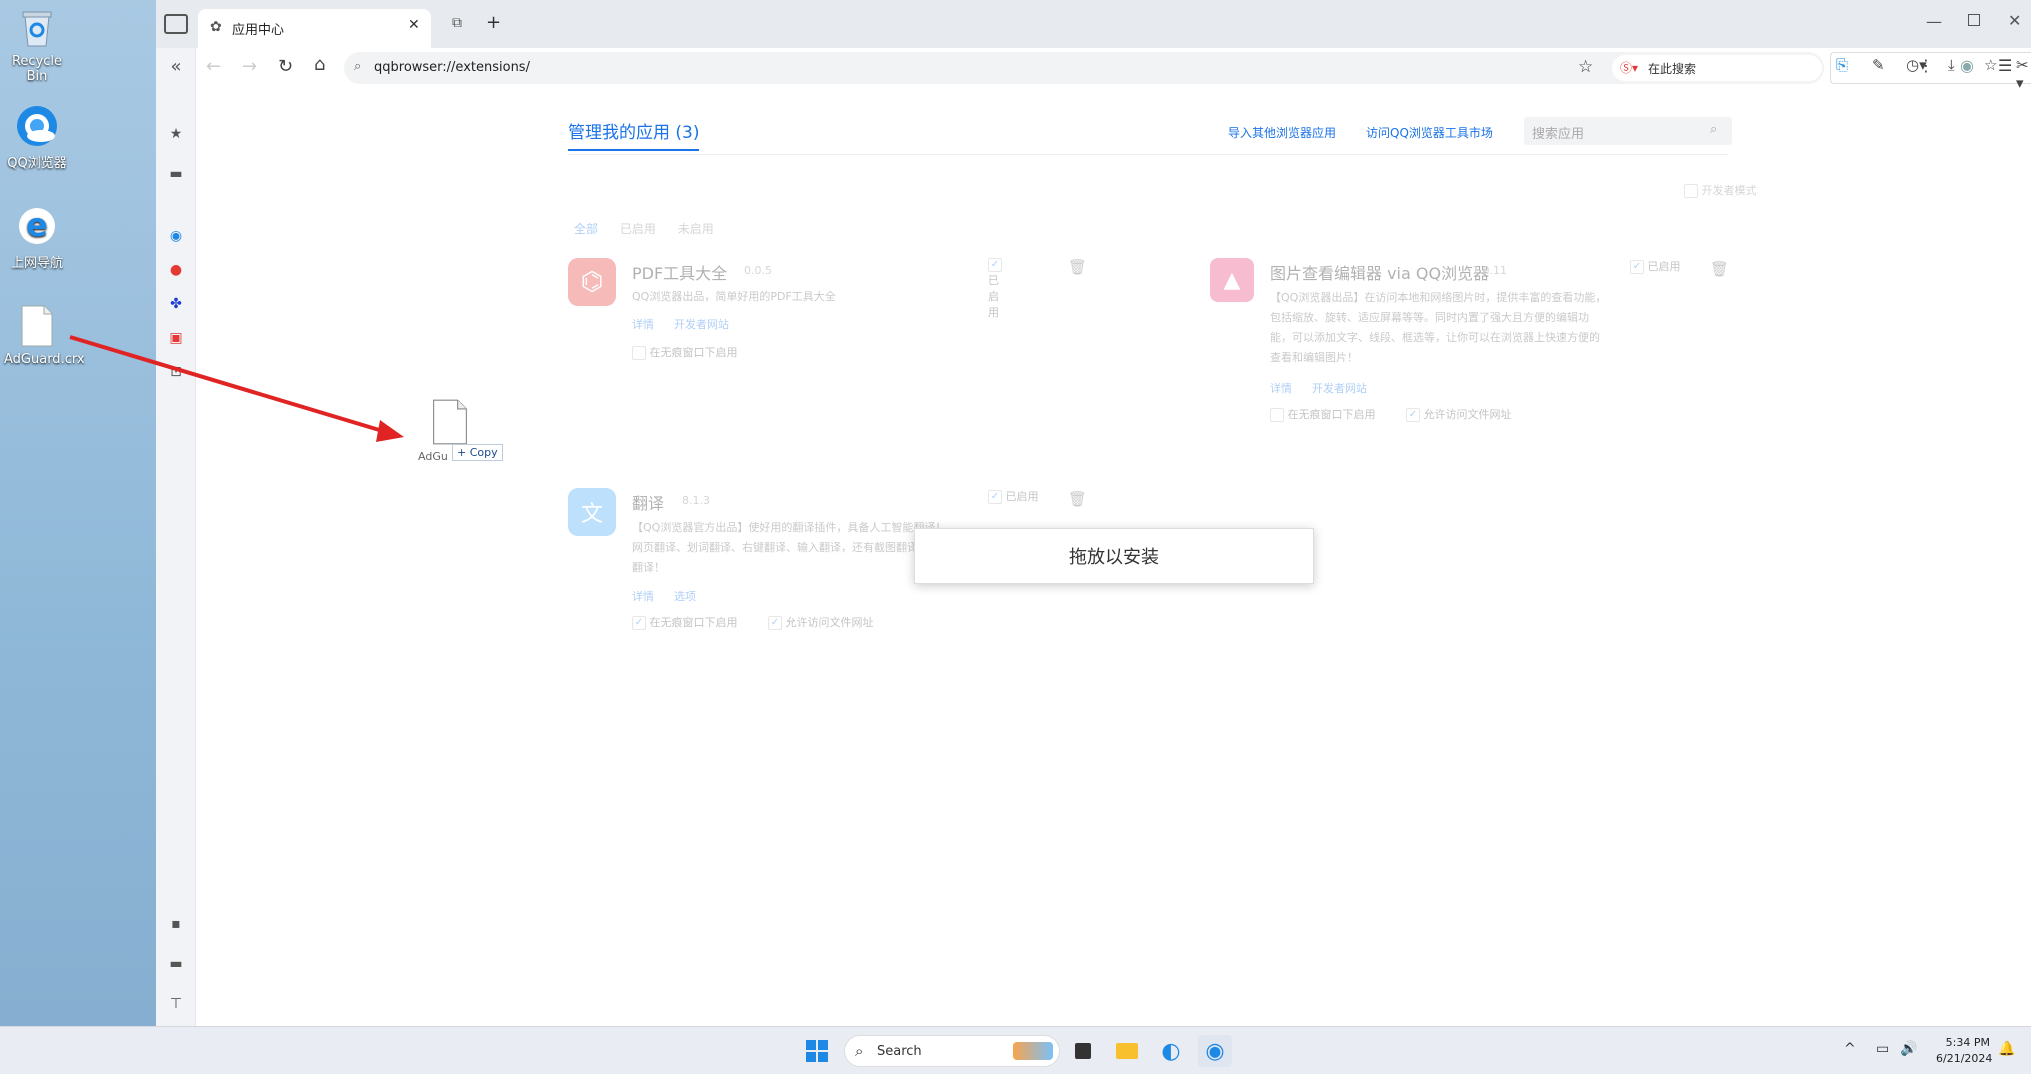  Describe the element at coordinates (592, 282) in the screenshot. I see `pdf-icon: ⌬` at that location.